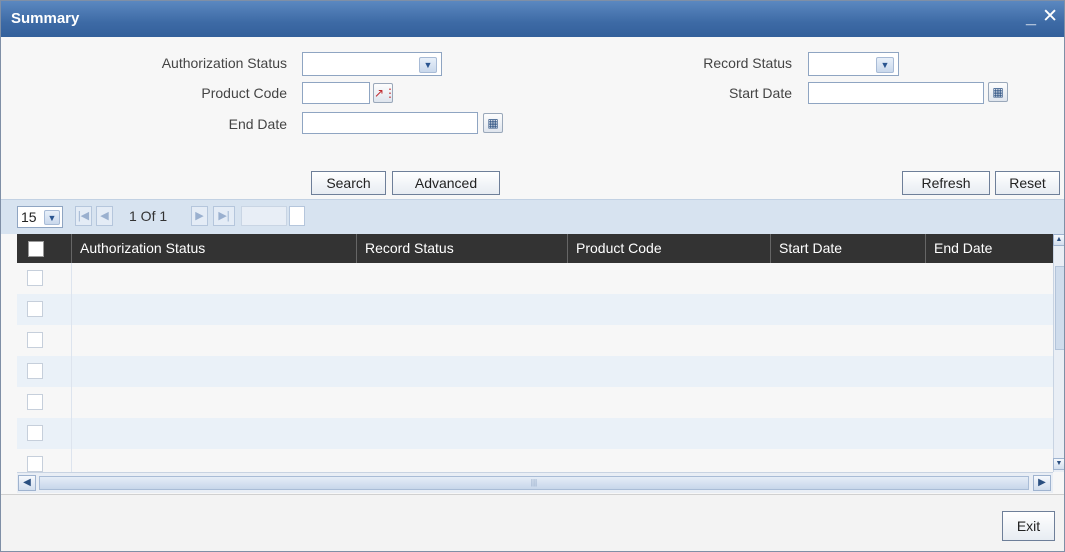  I want to click on end-date-input, so click(390, 123).